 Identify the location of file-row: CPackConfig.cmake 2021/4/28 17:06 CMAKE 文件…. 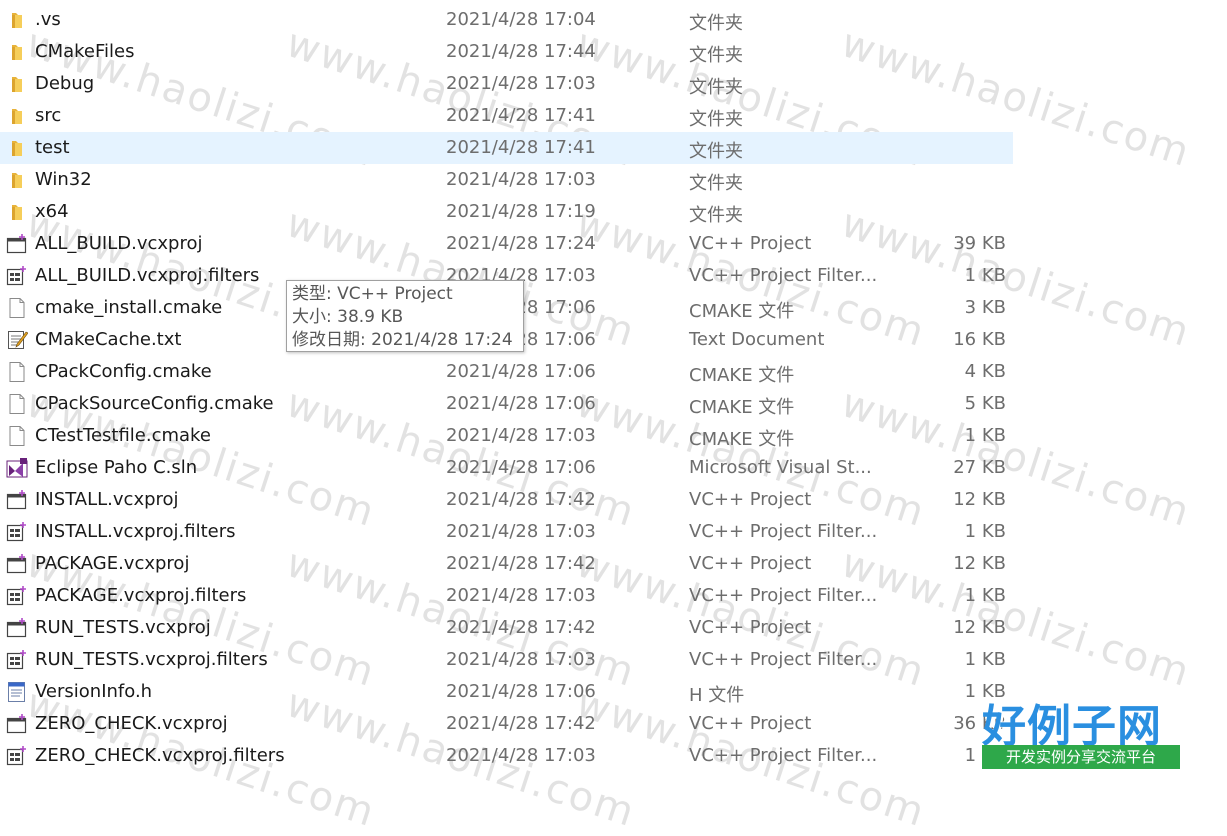
(506, 372).